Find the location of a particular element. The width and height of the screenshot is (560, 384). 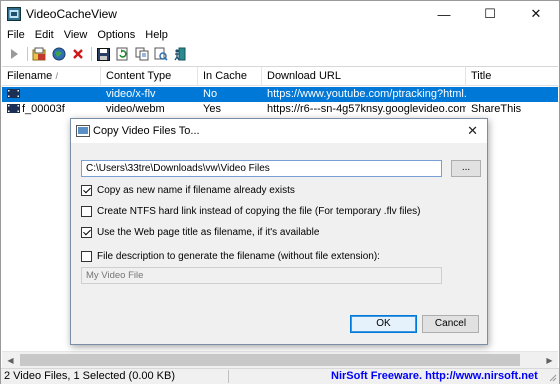

exit-icon is located at coordinates (179, 54).